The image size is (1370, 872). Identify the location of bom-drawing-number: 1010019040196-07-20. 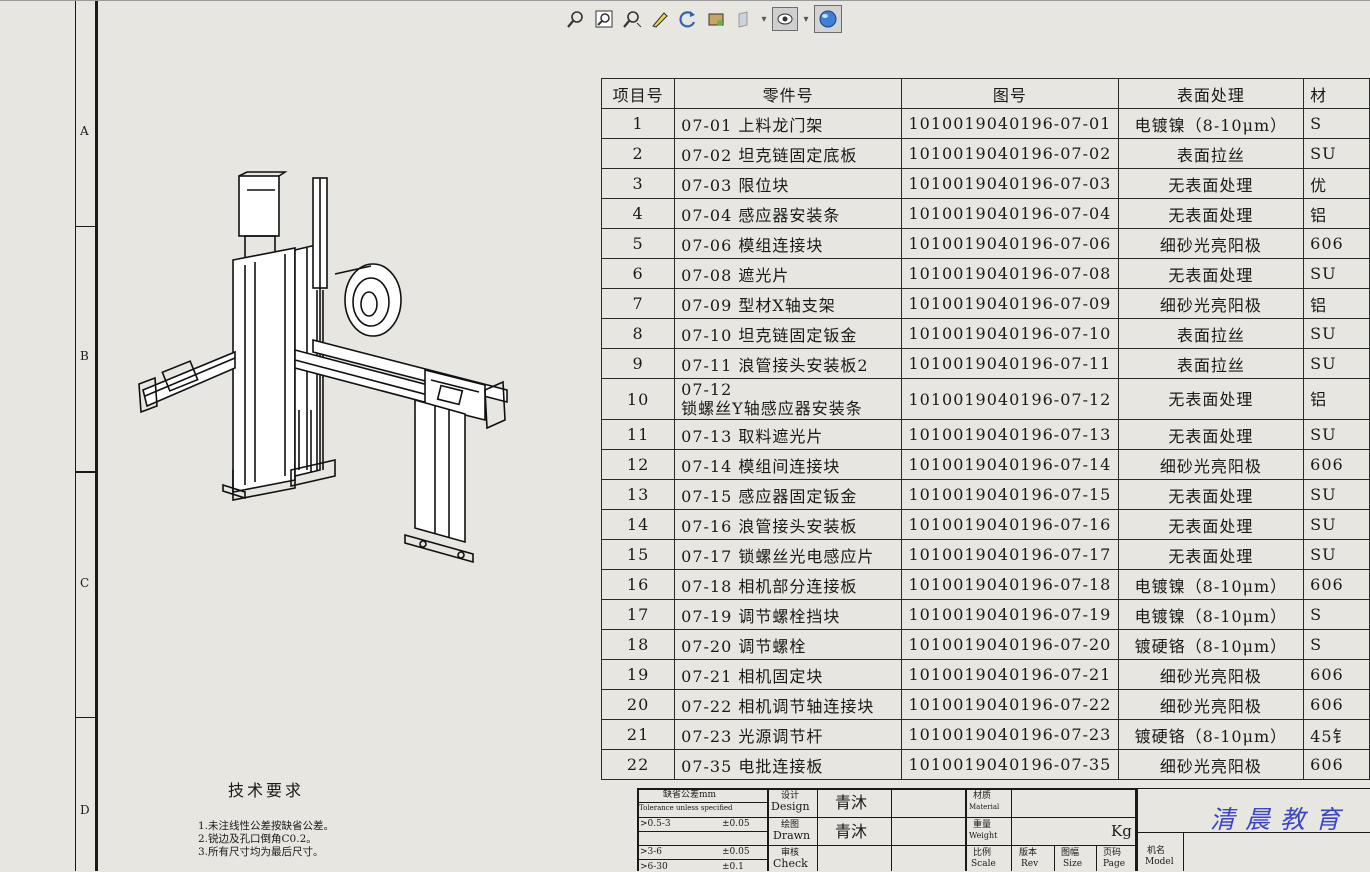
(1010, 644).